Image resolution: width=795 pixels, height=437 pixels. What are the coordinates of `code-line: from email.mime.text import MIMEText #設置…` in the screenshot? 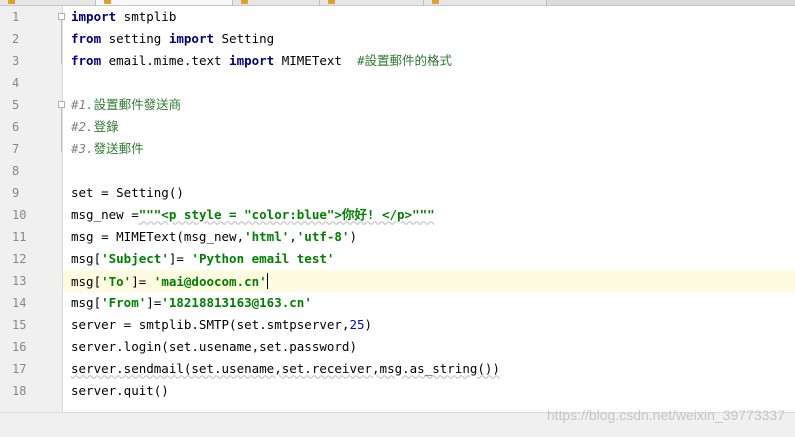 It's located at (429, 61).